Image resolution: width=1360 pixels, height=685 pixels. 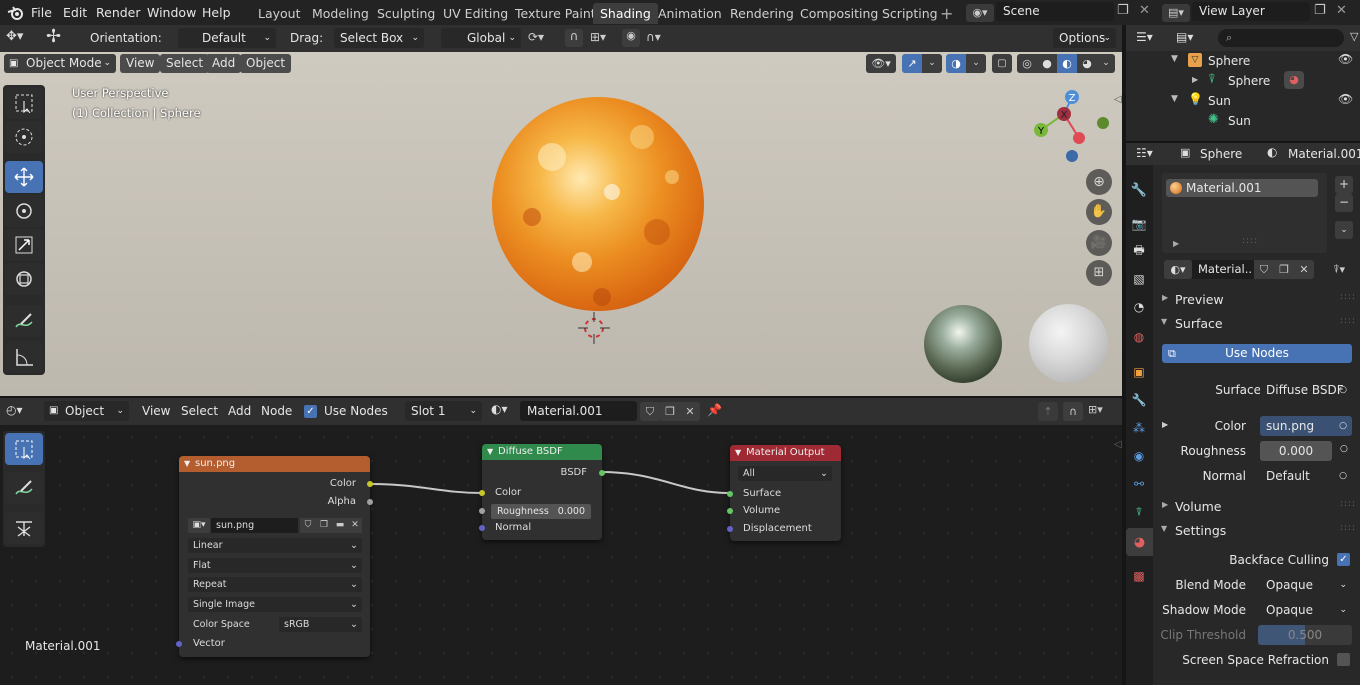 I want to click on shader-type-dropdown: ▣ Object ⌄, so click(x=86, y=411).